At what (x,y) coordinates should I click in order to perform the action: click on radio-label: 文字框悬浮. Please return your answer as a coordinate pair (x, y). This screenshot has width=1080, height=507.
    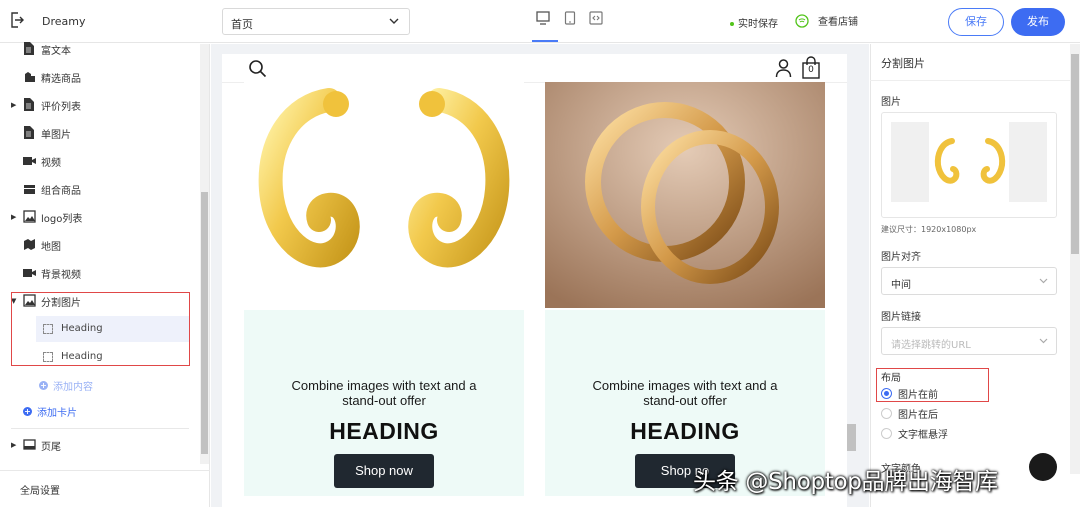
    Looking at the image, I should click on (923, 435).